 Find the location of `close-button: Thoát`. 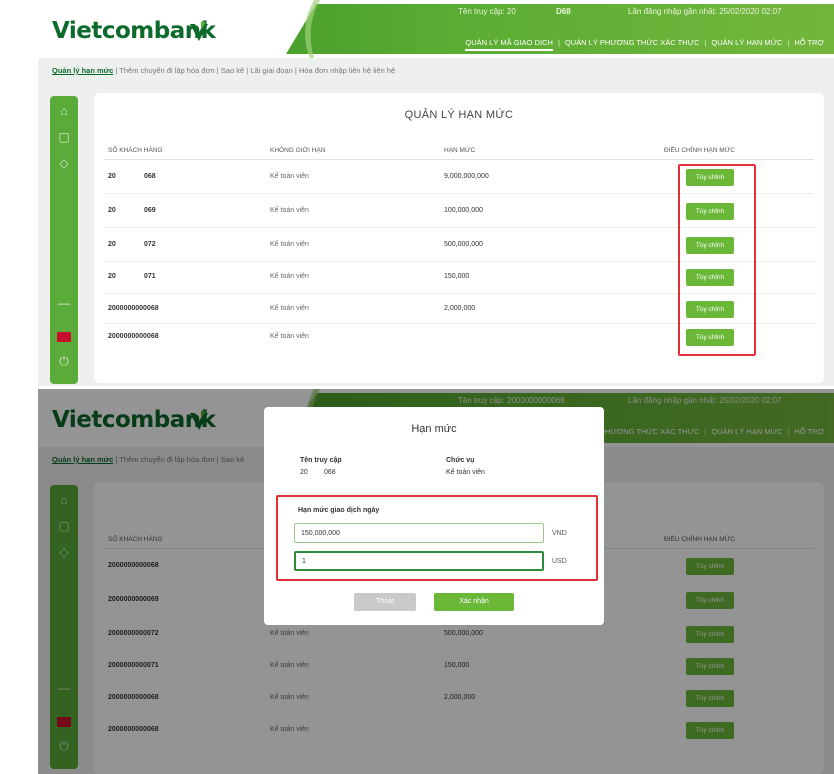

close-button: Thoát is located at coordinates (385, 602).